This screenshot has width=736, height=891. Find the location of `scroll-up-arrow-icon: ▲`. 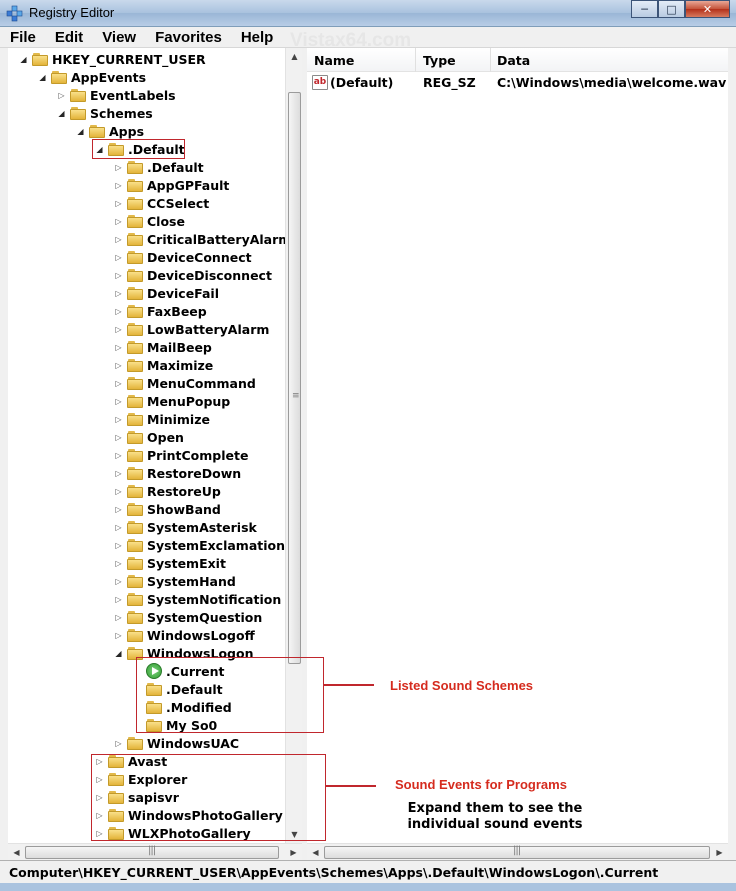

scroll-up-arrow-icon: ▲ is located at coordinates (294, 56).